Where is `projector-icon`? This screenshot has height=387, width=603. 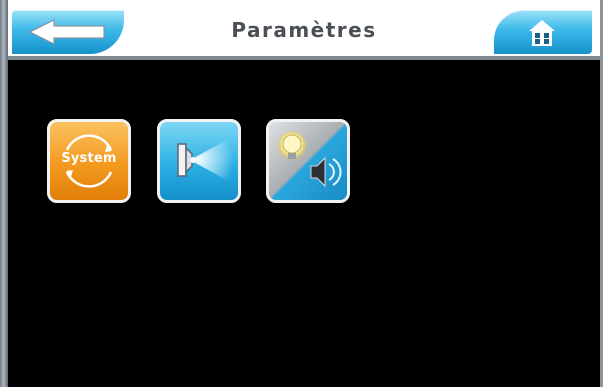
projector-icon is located at coordinates (205, 160).